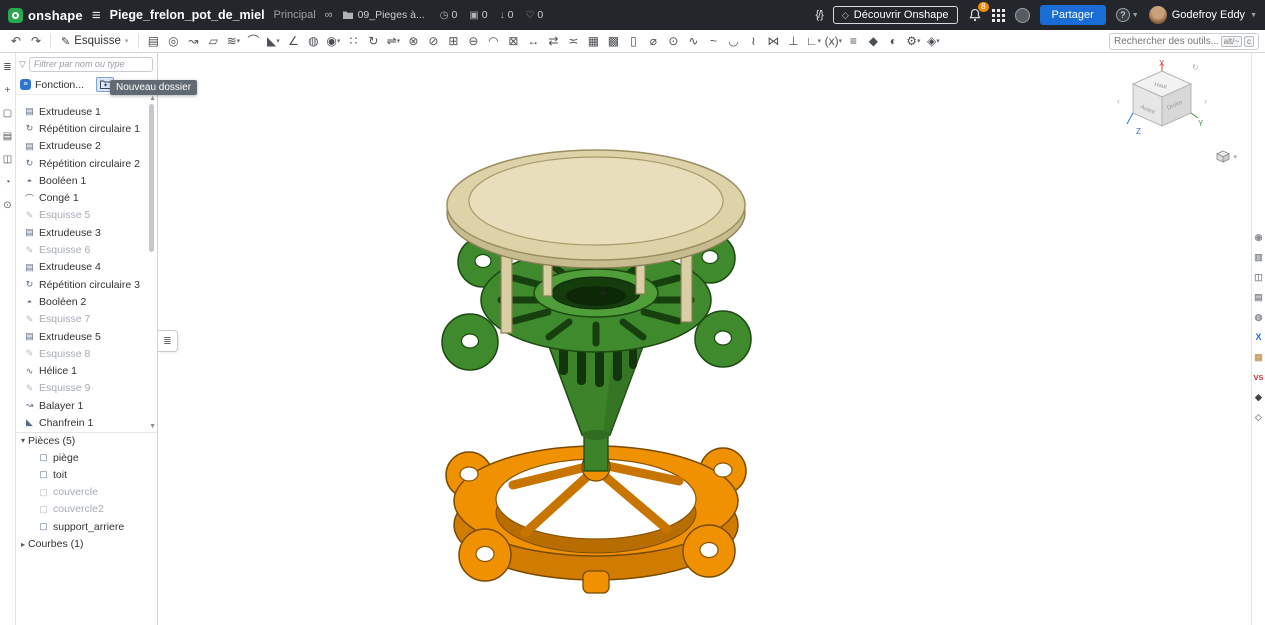  Describe the element at coordinates (8, 159) in the screenshot. I see `branch-icon: ◫` at that location.